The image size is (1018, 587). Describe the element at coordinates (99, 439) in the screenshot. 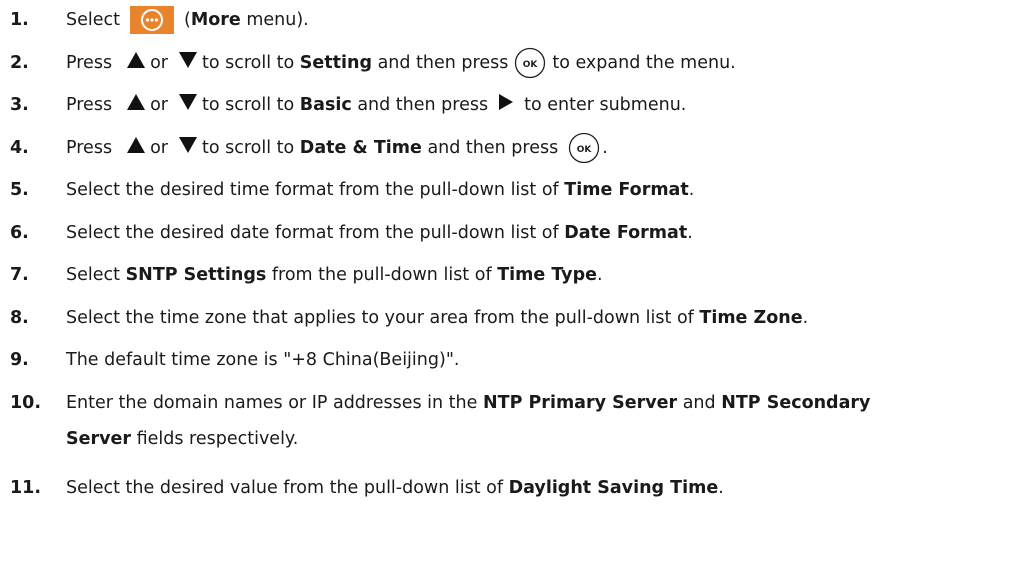

I see `step-bold: Server` at that location.